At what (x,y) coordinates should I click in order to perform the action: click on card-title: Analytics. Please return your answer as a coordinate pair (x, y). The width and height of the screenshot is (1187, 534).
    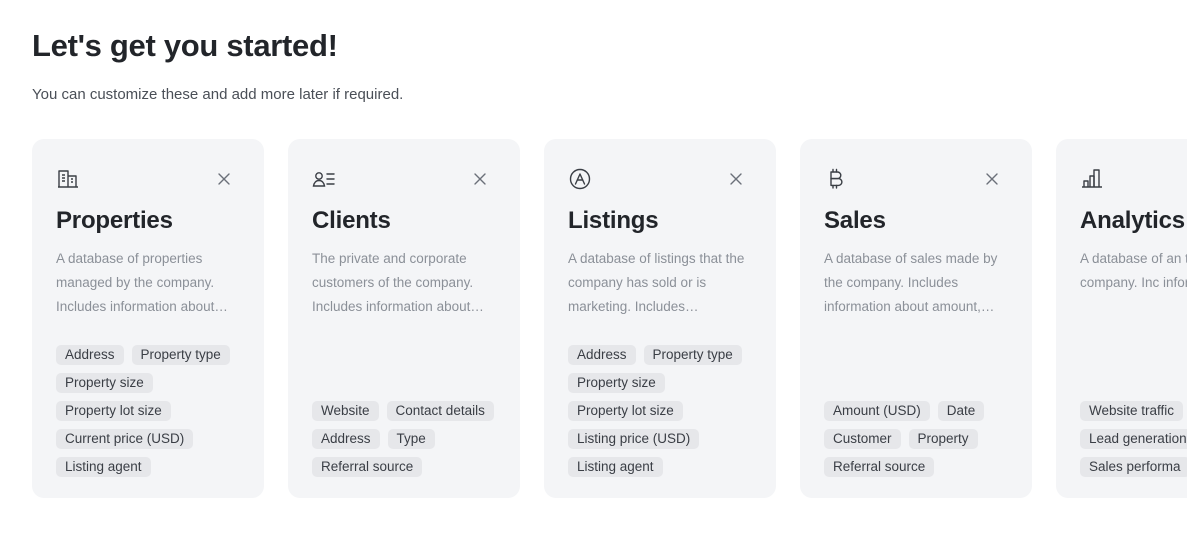
    Looking at the image, I should click on (1132, 220).